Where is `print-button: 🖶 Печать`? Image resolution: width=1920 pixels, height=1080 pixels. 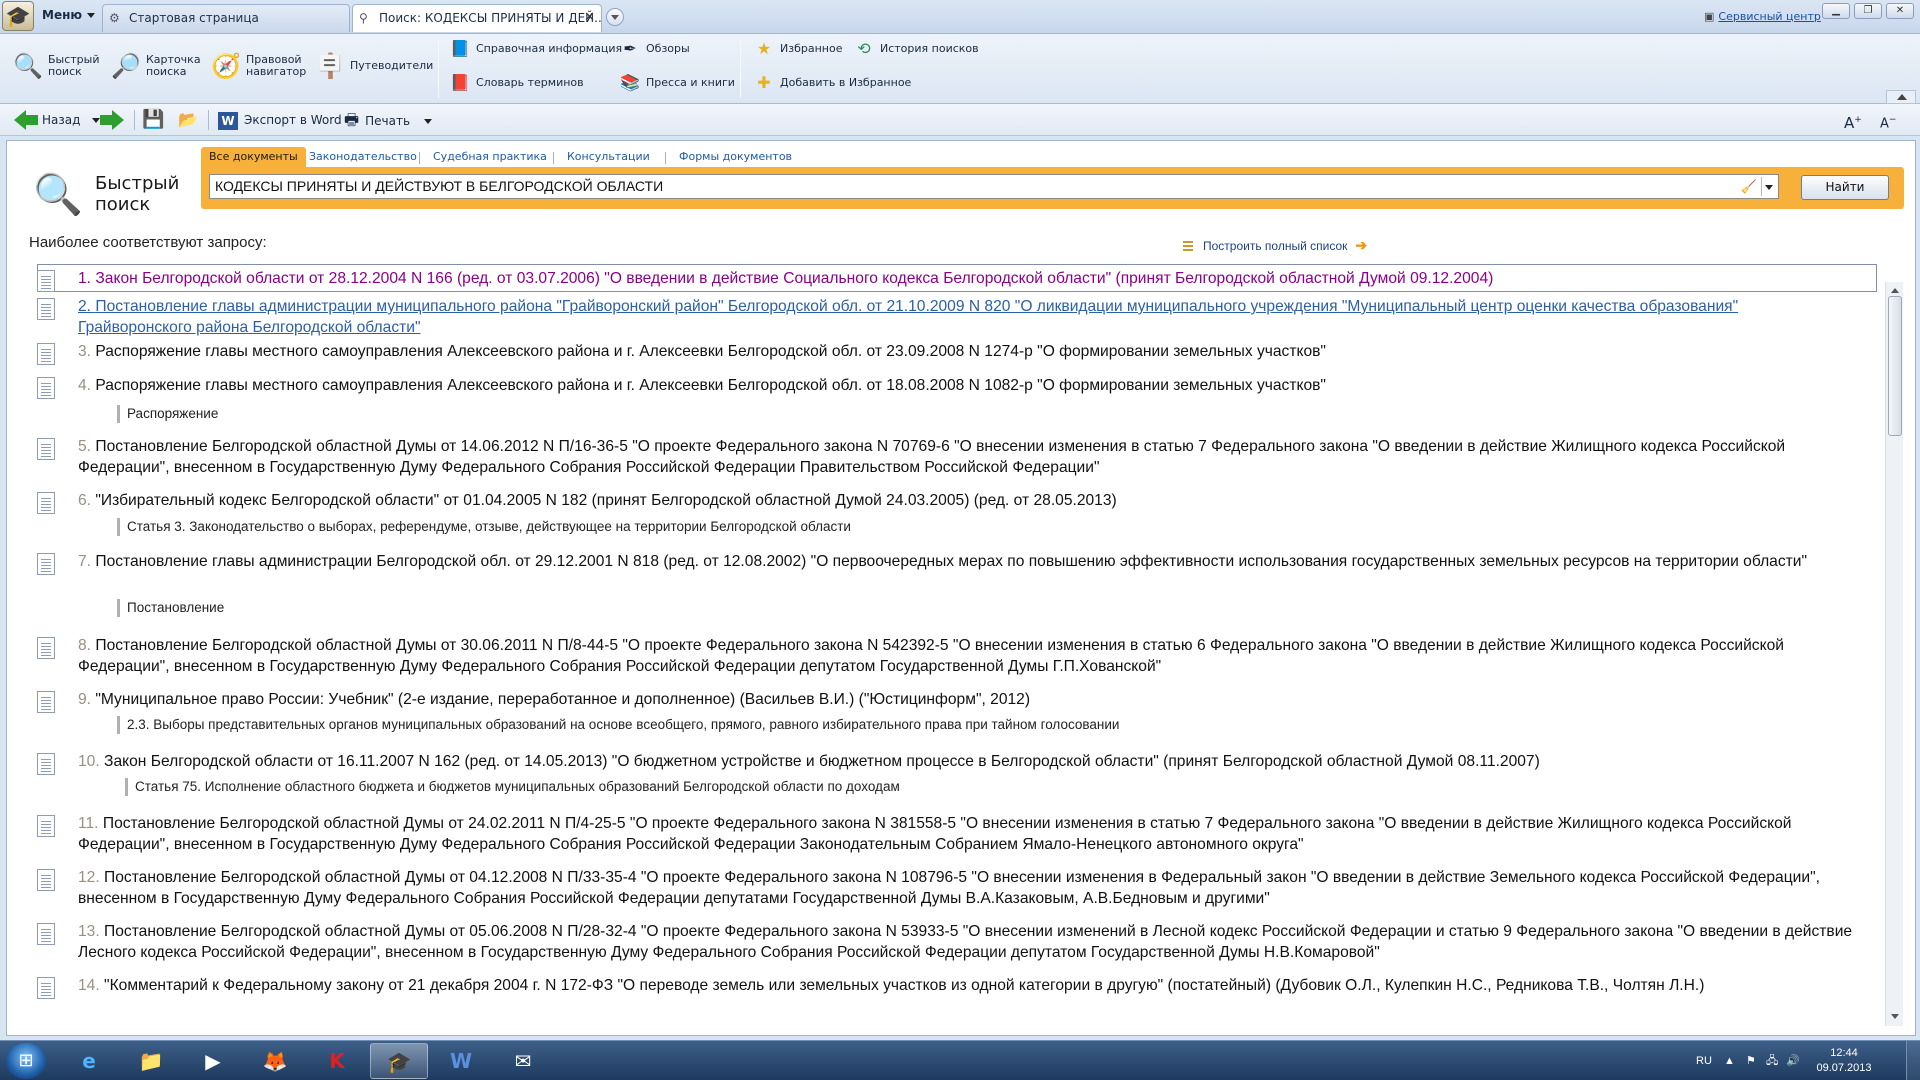 print-button: 🖶 Печать is located at coordinates (388, 120).